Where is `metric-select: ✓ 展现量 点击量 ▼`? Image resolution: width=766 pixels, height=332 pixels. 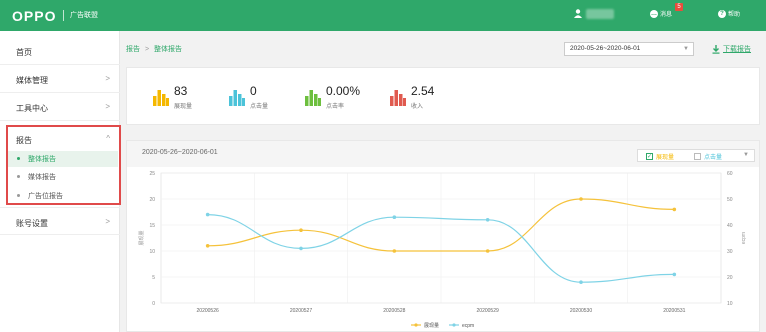
metric-select: ✓ 展现量 点击量 ▼ is located at coordinates (696, 155).